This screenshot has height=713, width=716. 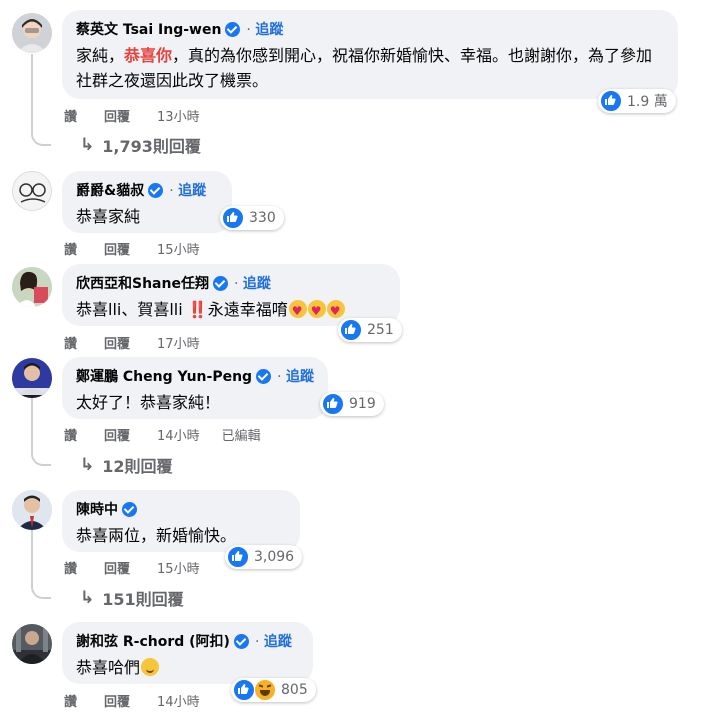 What do you see at coordinates (187, 667) in the screenshot?
I see `comment-text: 恭喜哈們` at bounding box center [187, 667].